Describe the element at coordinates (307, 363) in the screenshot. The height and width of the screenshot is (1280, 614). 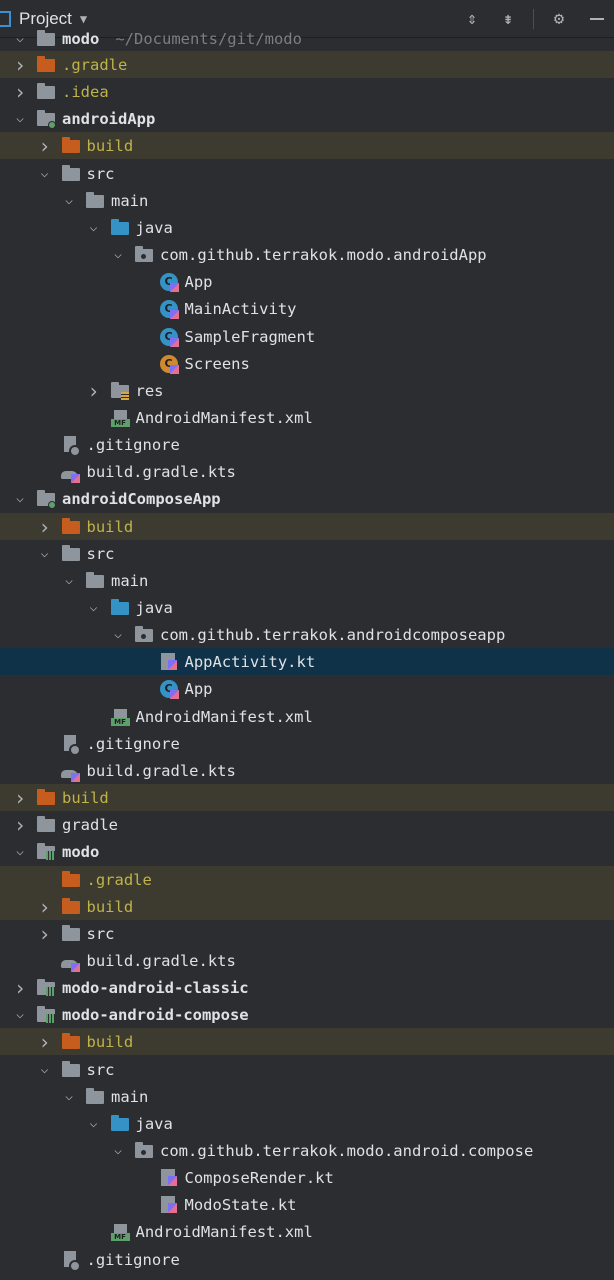
I see `tree-row: C Screens` at that location.